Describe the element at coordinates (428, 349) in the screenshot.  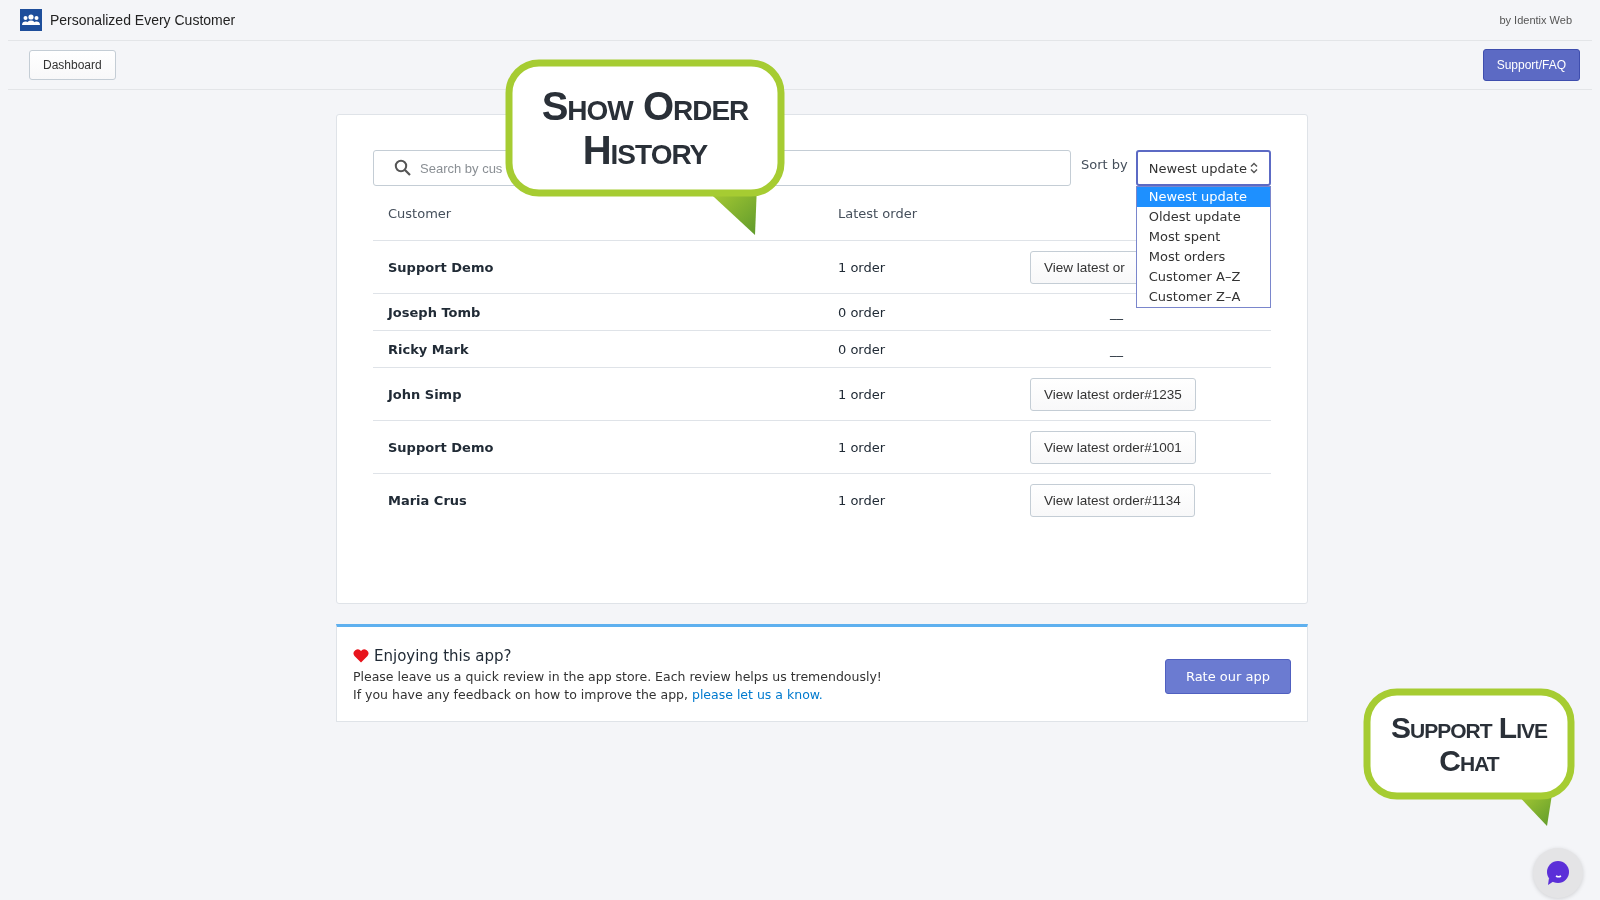
I see `customer-name: Ricky Mark` at that location.